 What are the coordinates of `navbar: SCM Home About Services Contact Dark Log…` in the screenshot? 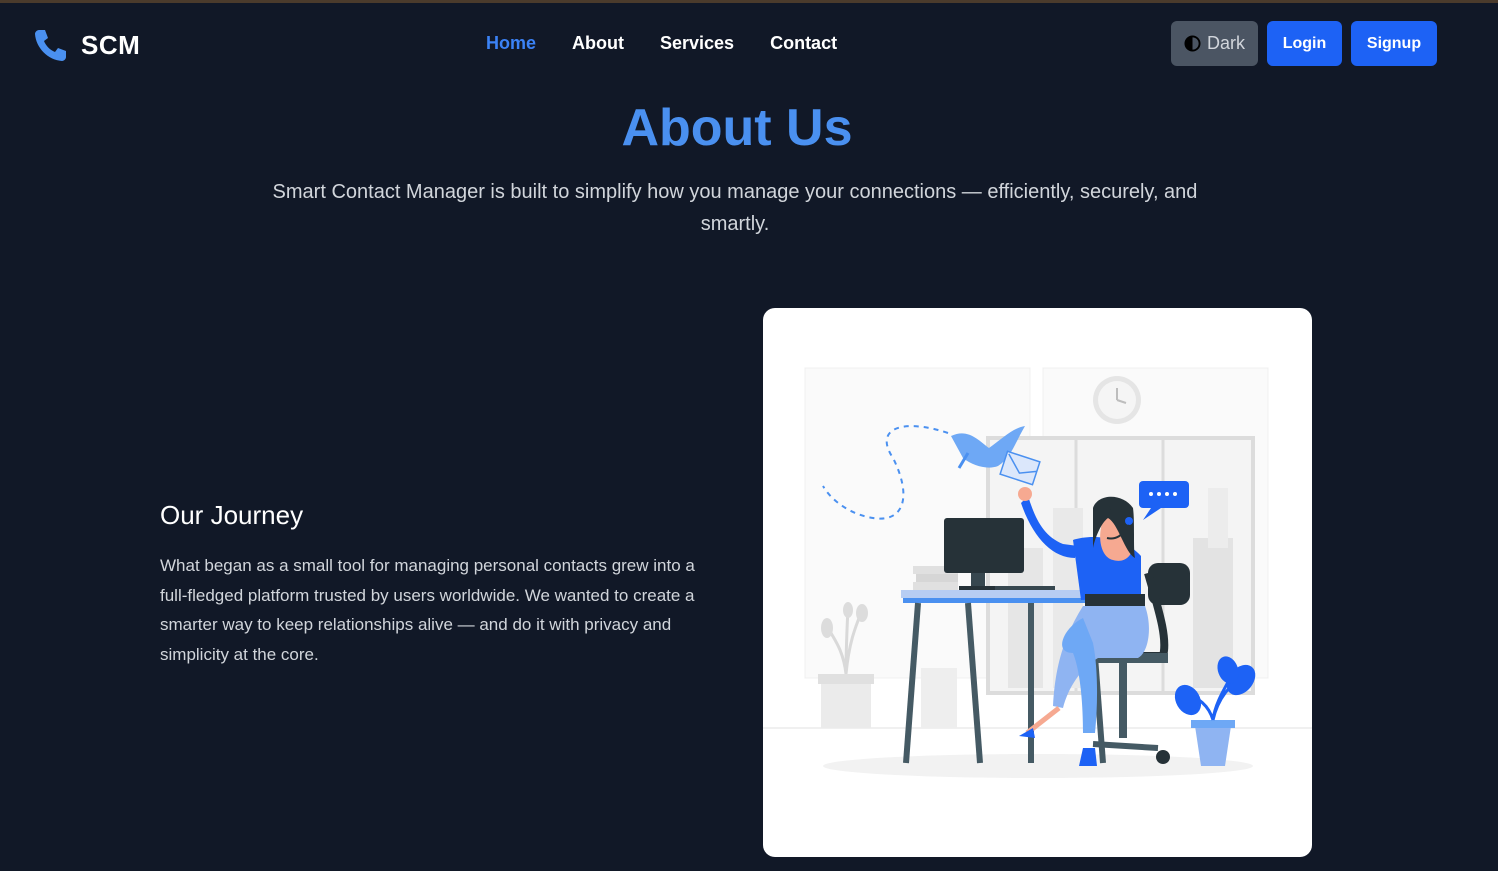 It's located at (749, 43).